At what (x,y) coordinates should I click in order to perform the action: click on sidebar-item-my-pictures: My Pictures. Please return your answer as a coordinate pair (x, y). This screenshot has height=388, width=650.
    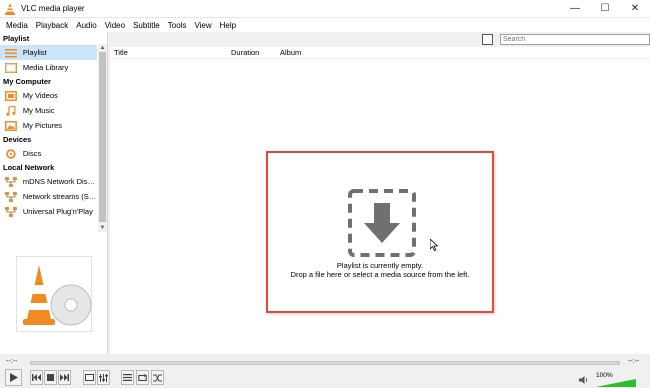
    Looking at the image, I should click on (48, 125).